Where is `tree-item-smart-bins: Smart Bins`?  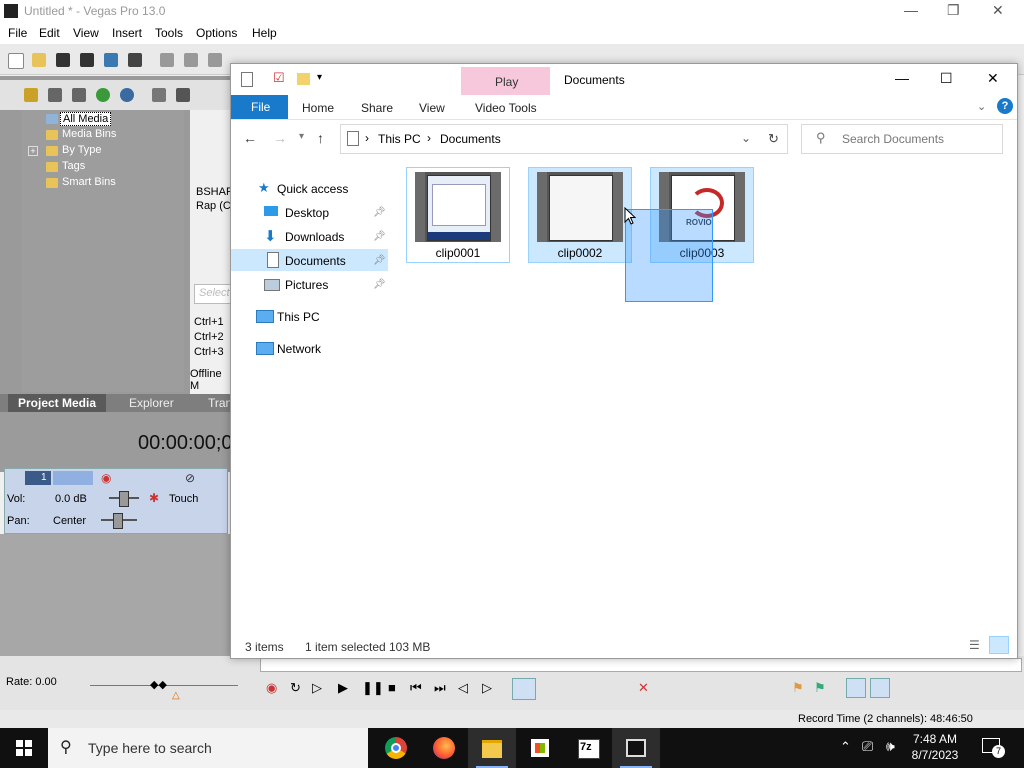 tree-item-smart-bins: Smart Bins is located at coordinates (89, 182).